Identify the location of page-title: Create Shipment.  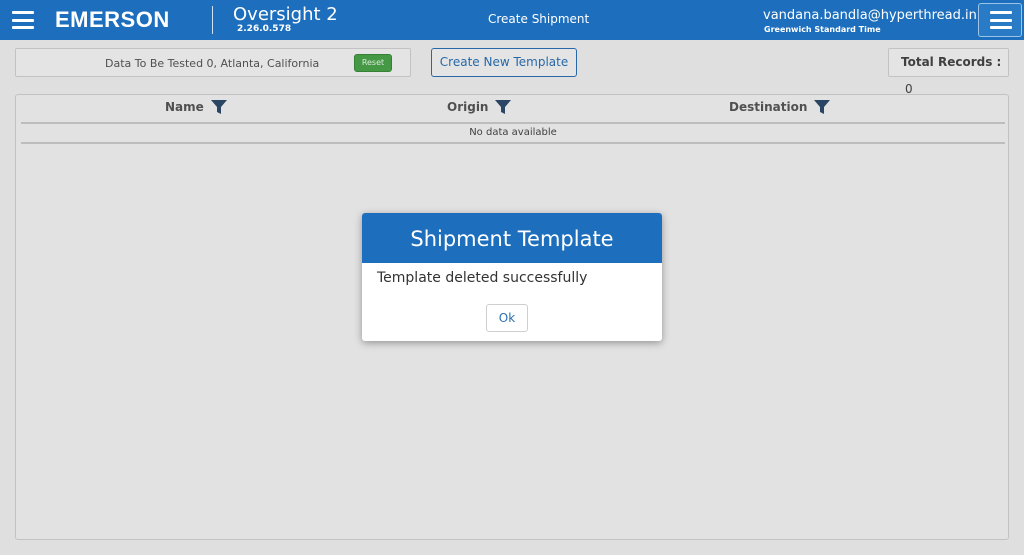
(539, 19).